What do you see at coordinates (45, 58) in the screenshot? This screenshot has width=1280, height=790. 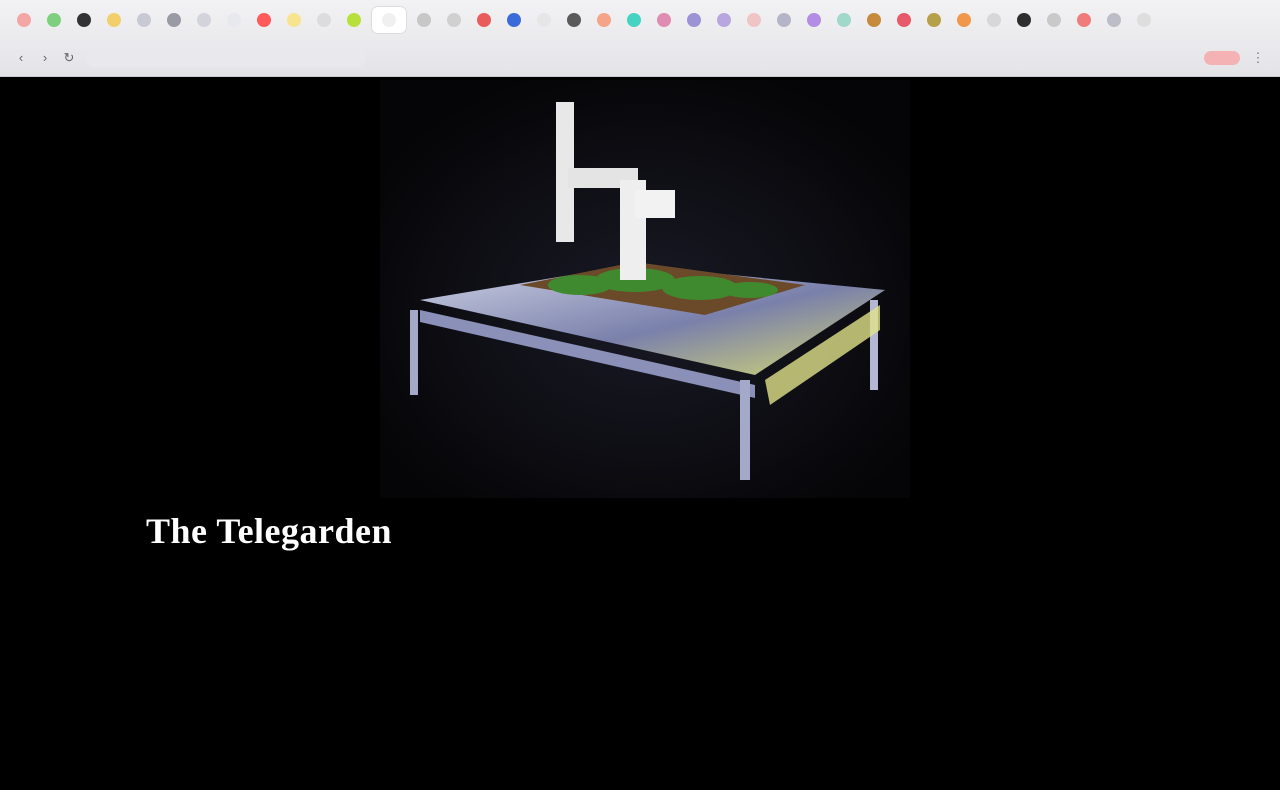 I see `forward-arrow-icon: ›` at bounding box center [45, 58].